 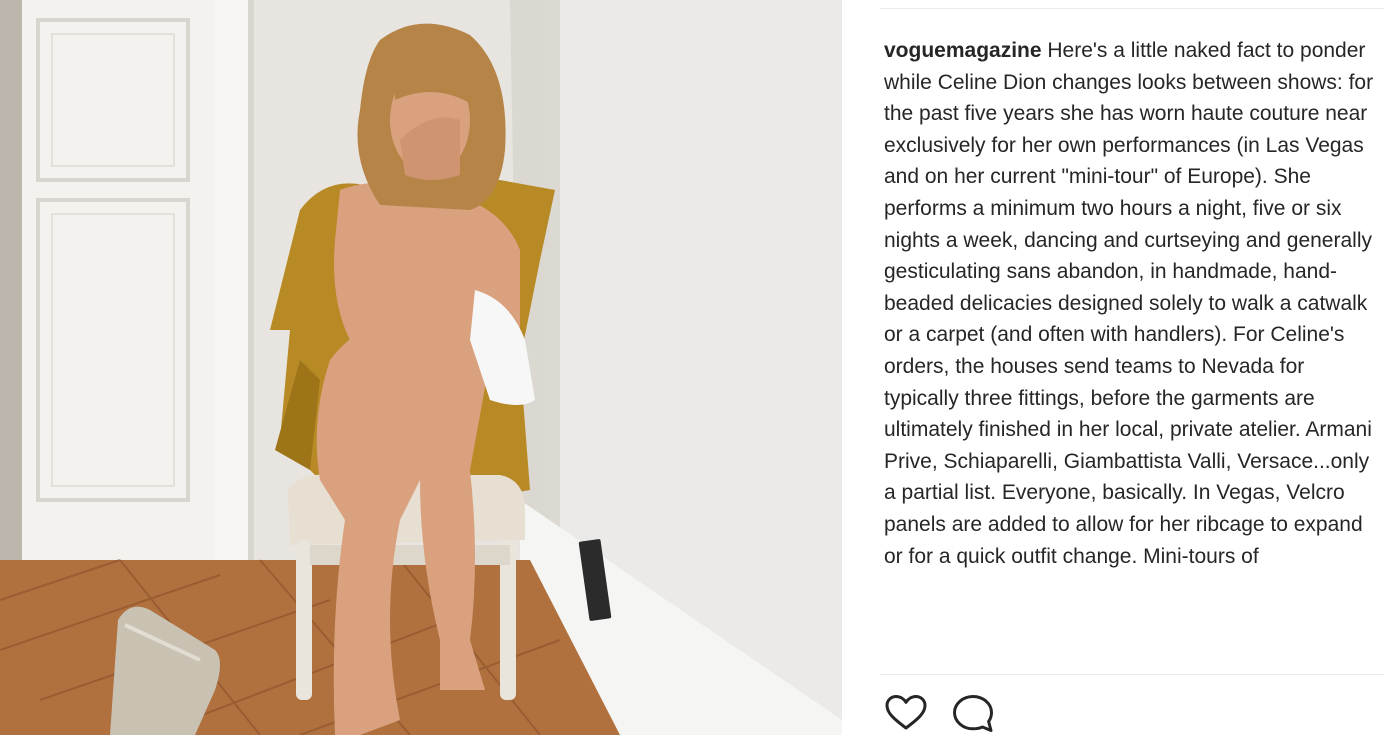 What do you see at coordinates (1132, 8) in the screenshot?
I see `top-divider` at bounding box center [1132, 8].